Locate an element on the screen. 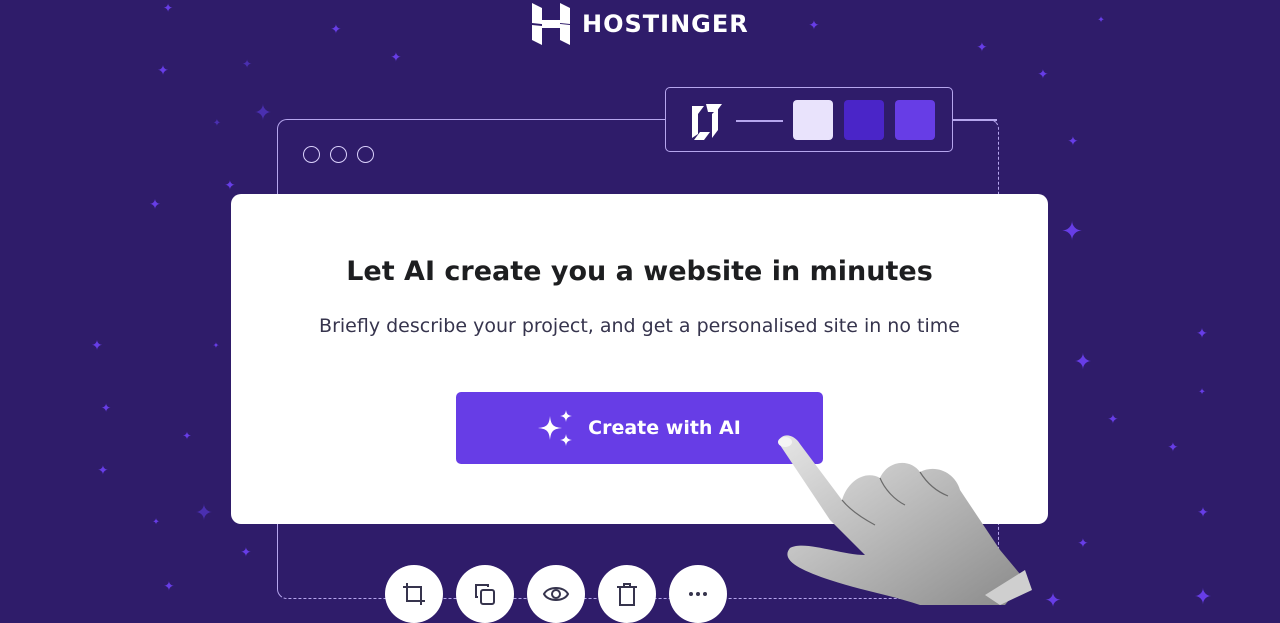 Image resolution: width=1280 pixels, height=623 pixels. hero-title: Let AI create you a website in minutes is located at coordinates (639, 271).